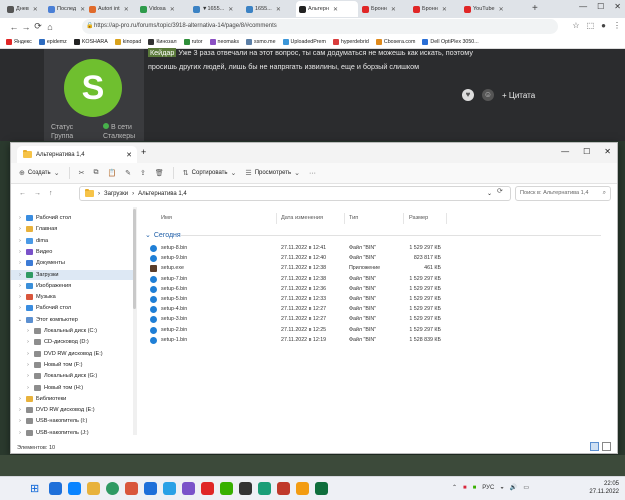 Image resolution: width=625 pixels, height=500 pixels. Describe the element at coordinates (93, 88) in the screenshot. I see `avatar: S` at that location.